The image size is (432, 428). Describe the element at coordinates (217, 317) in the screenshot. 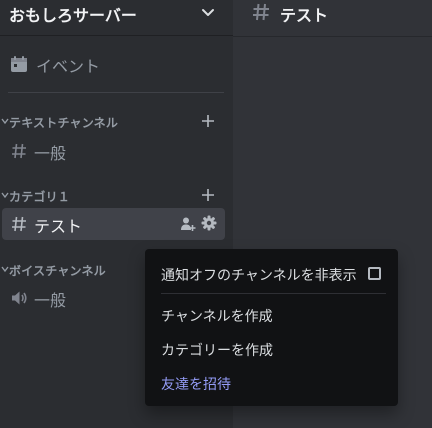

I see `menu-item-label: チャンネルを作成` at that location.